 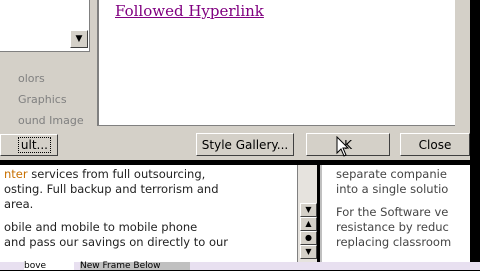 What do you see at coordinates (135, 266) in the screenshot?
I see `taskbar-item-new-frame-below: New Frame Below` at bounding box center [135, 266].